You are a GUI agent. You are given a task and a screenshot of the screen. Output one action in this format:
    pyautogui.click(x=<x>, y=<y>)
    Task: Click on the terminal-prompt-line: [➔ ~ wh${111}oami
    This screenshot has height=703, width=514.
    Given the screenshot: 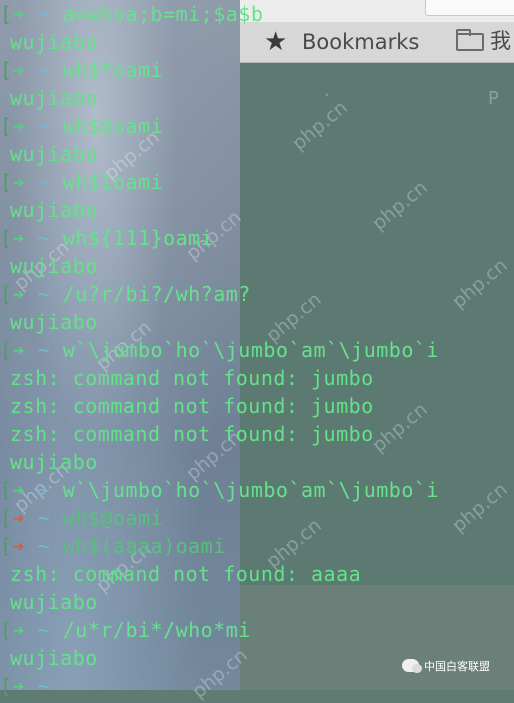 What is the action you would take?
    pyautogui.click(x=106, y=238)
    